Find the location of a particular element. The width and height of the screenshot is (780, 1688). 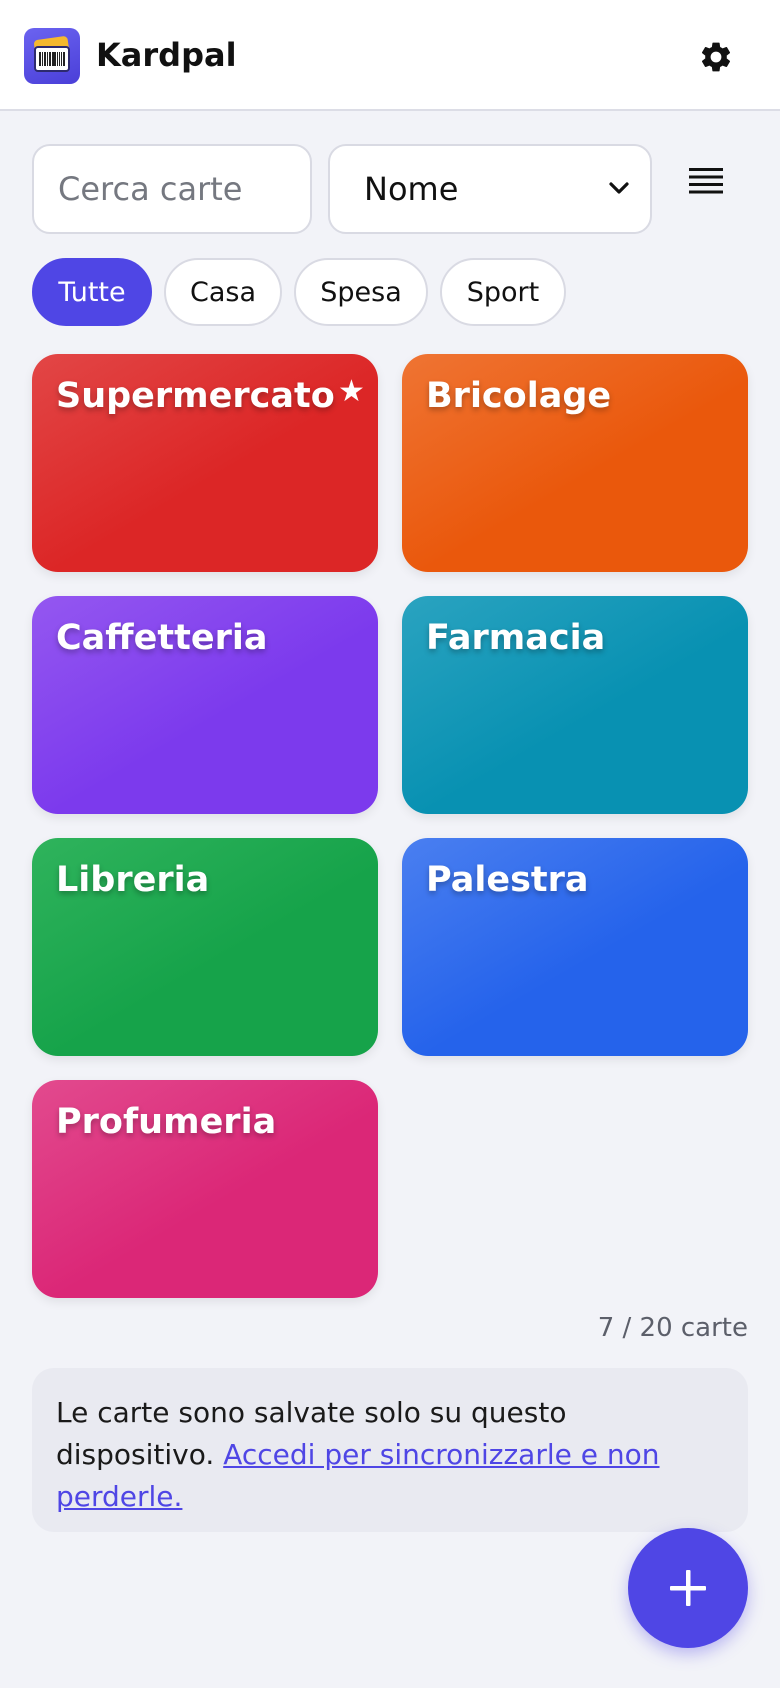

view-toggle-button is located at coordinates (708, 186).